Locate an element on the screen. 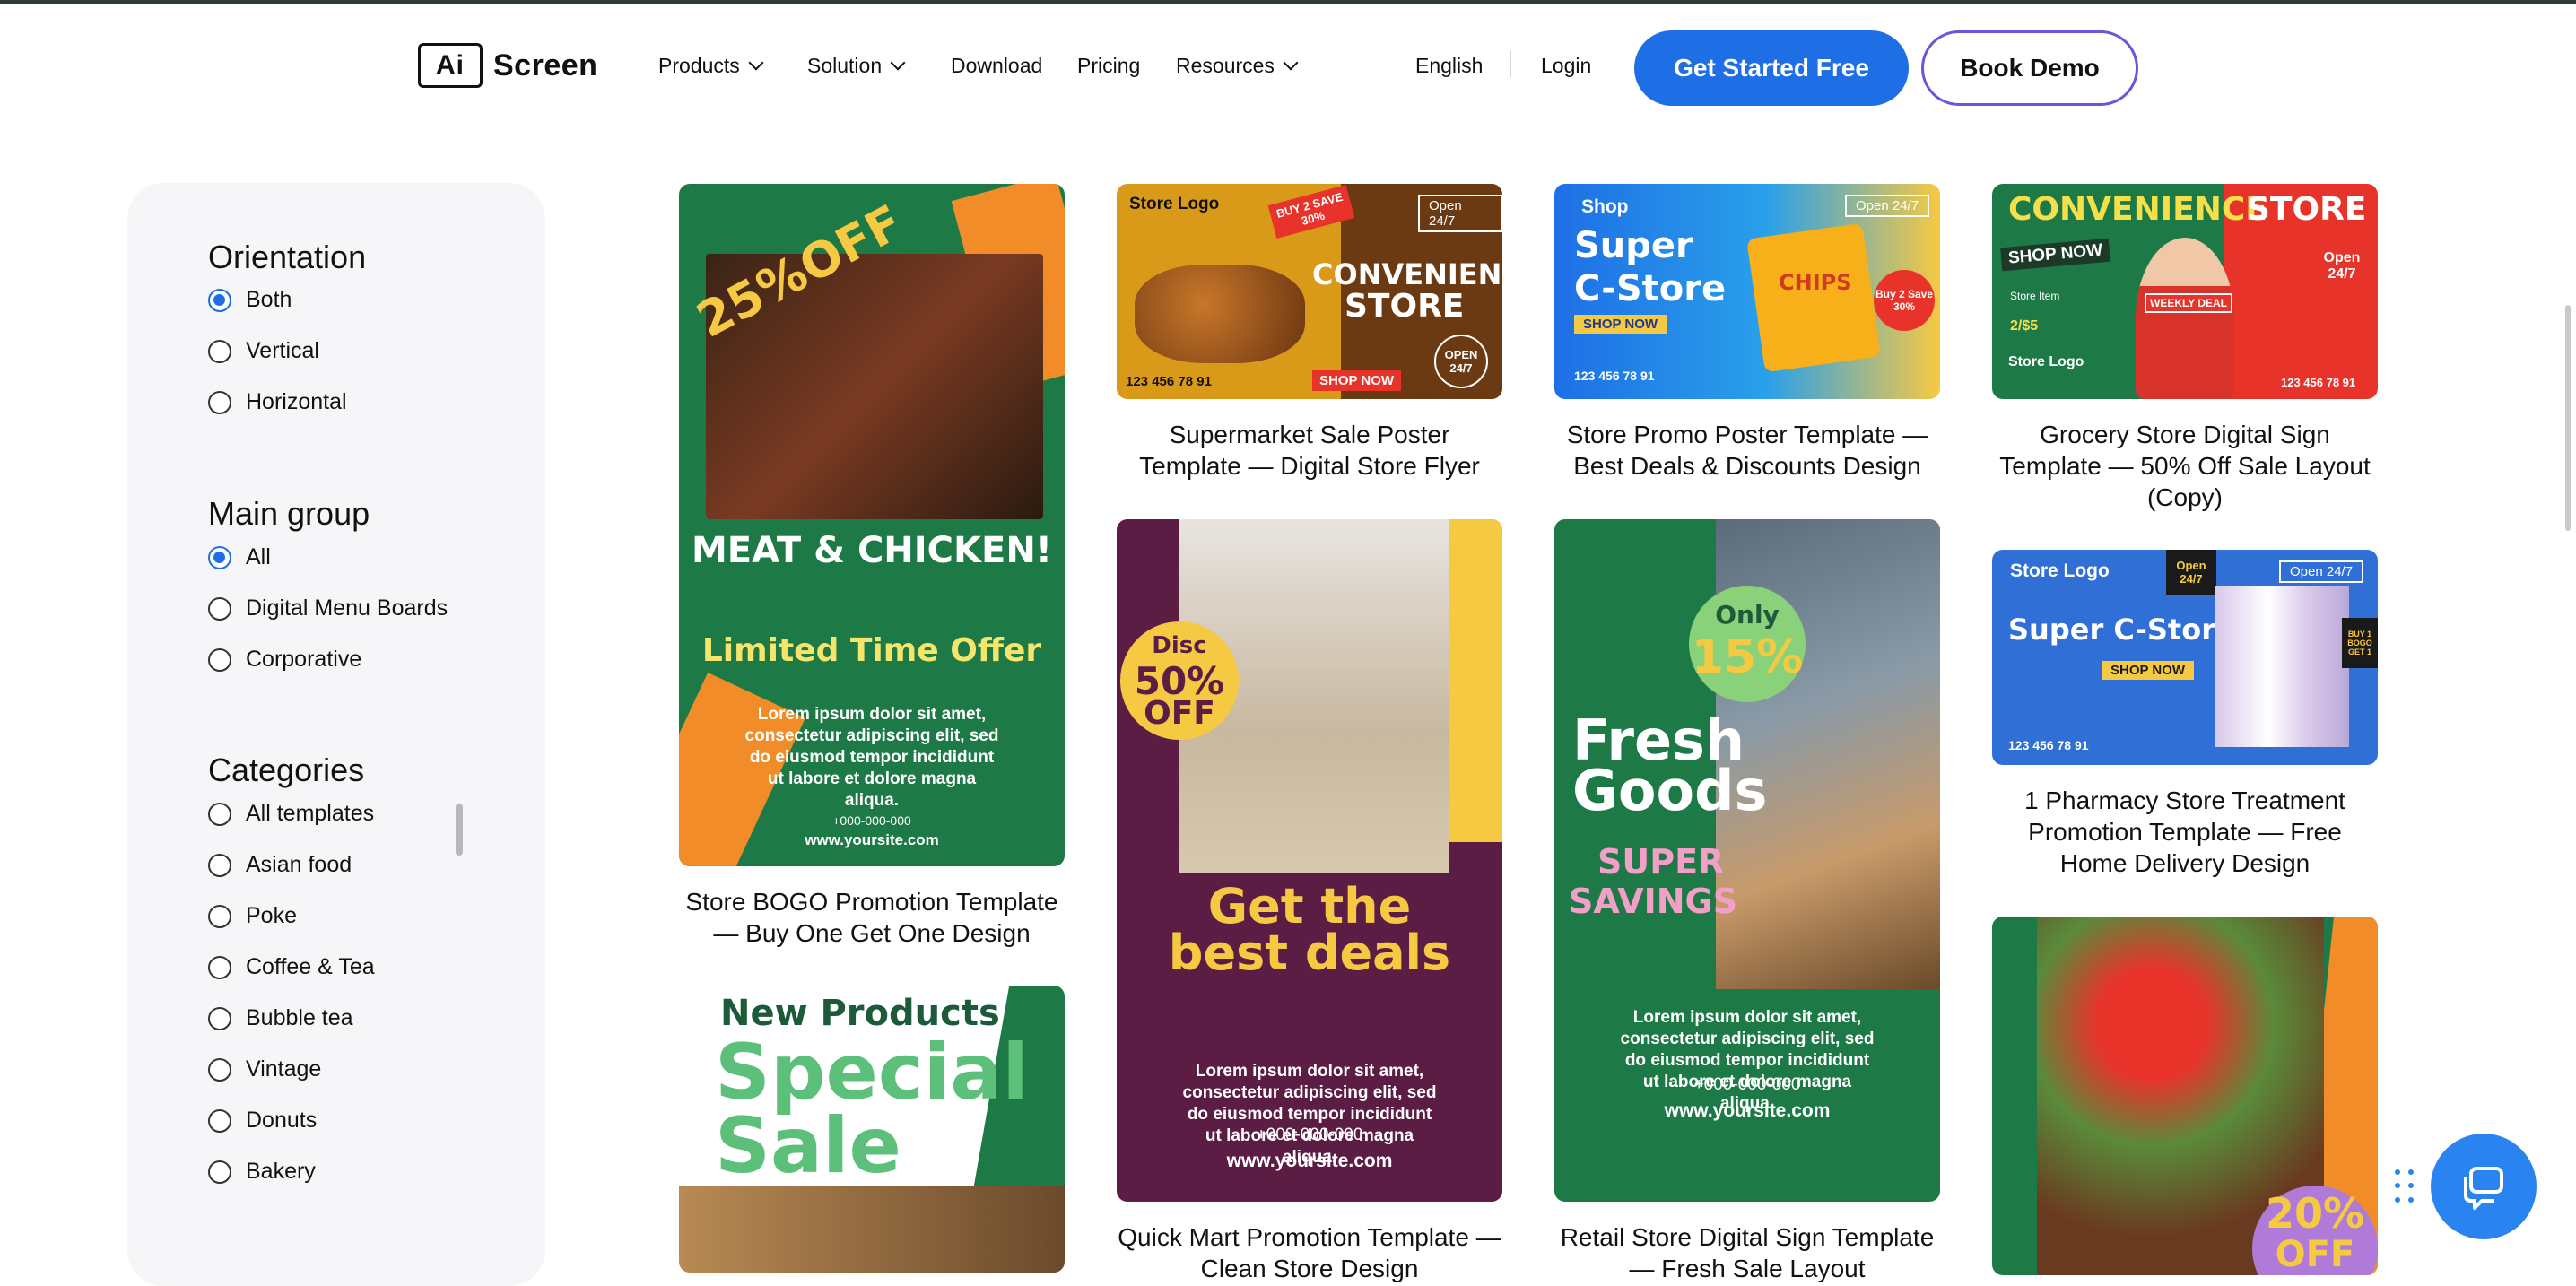 This screenshot has height=1286, width=2576. template-card: New Products Special Sale is located at coordinates (872, 1129).